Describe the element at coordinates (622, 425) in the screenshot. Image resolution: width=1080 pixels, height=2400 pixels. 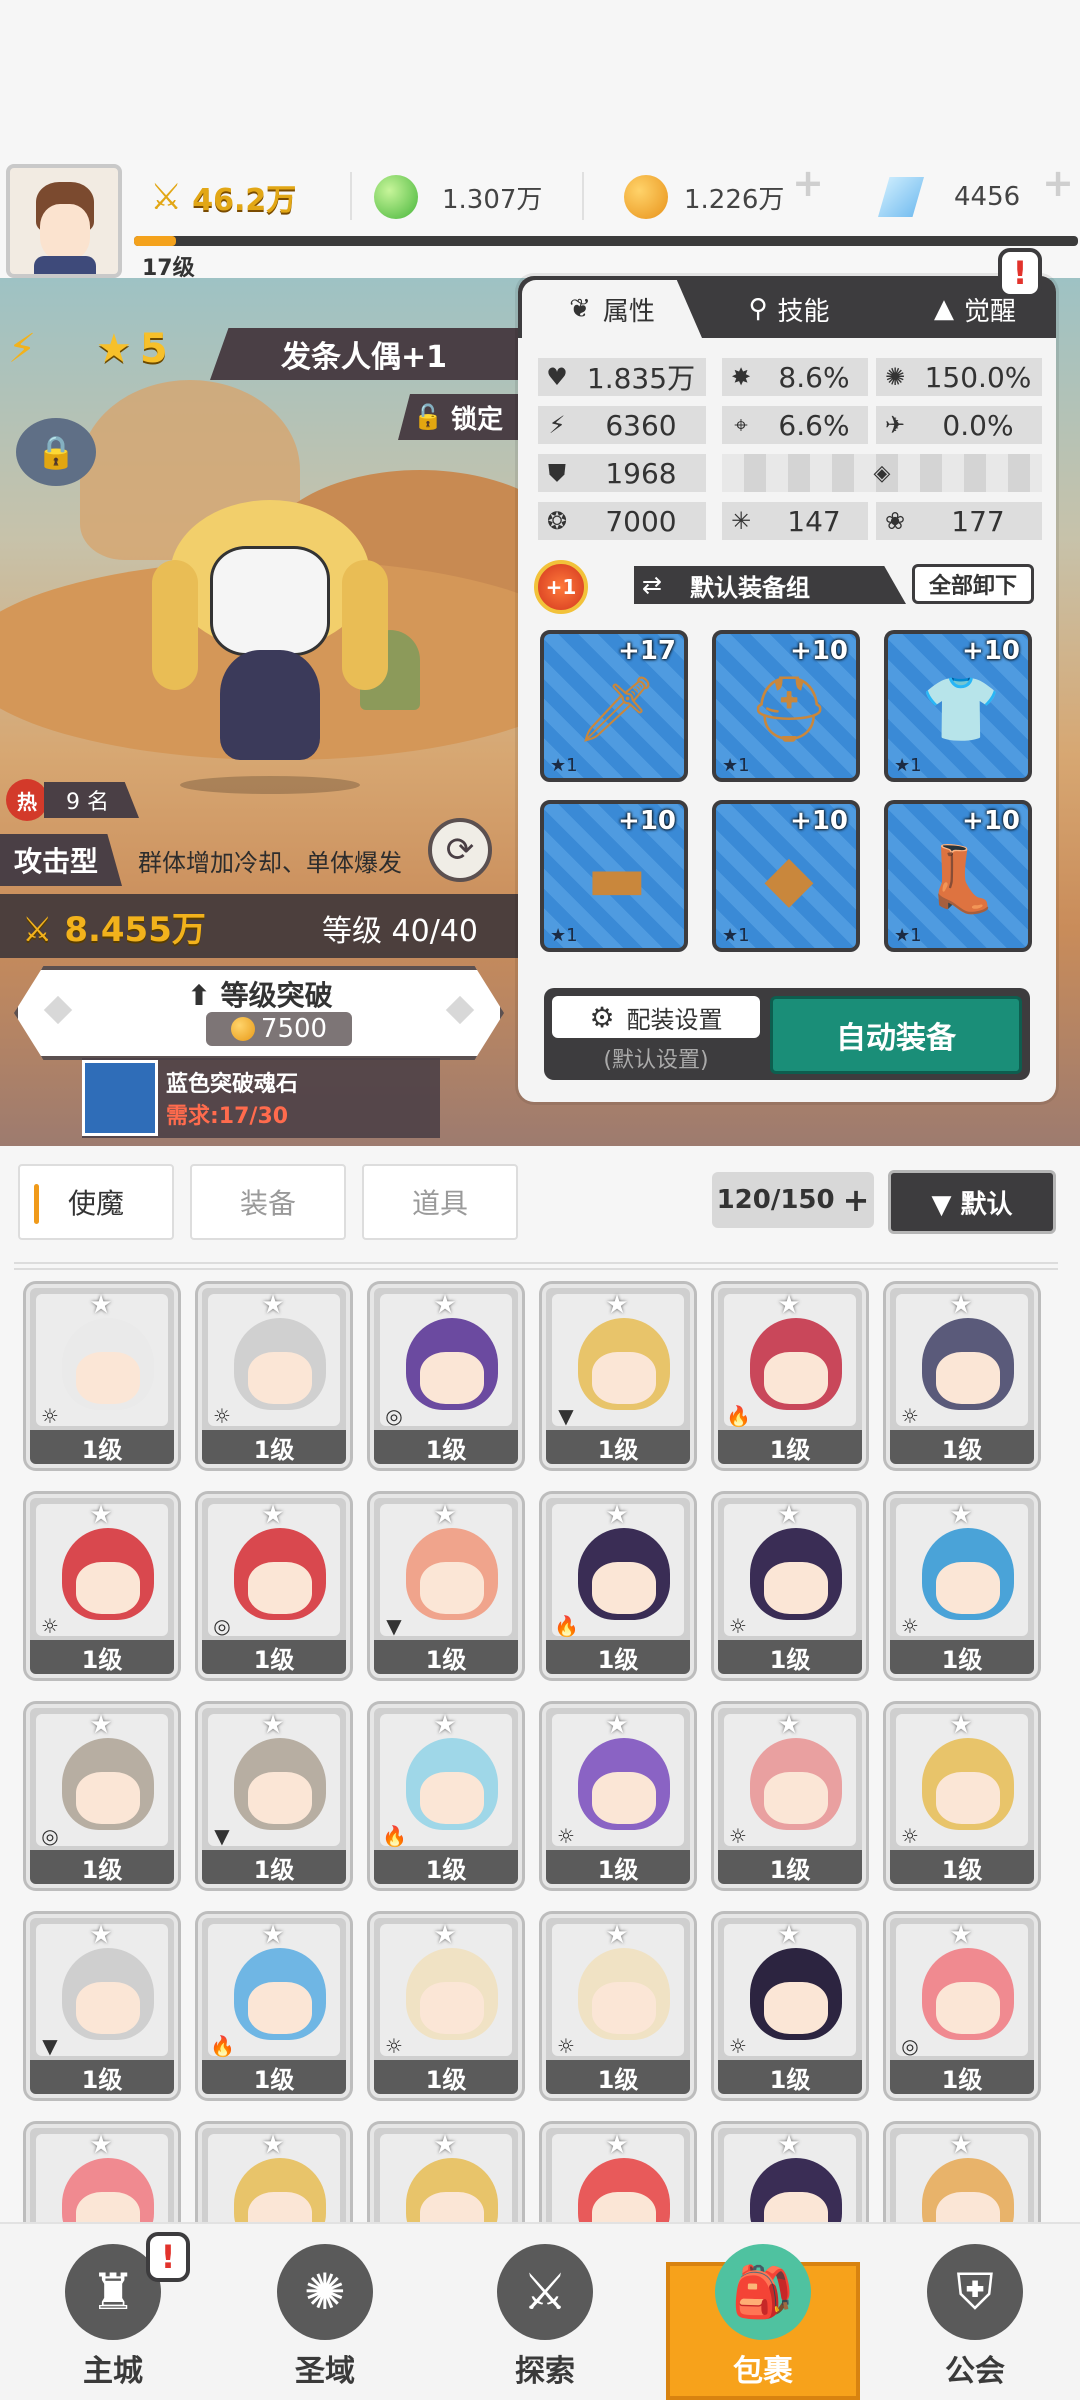
I see `stat-attack: ⚡ 6360` at that location.